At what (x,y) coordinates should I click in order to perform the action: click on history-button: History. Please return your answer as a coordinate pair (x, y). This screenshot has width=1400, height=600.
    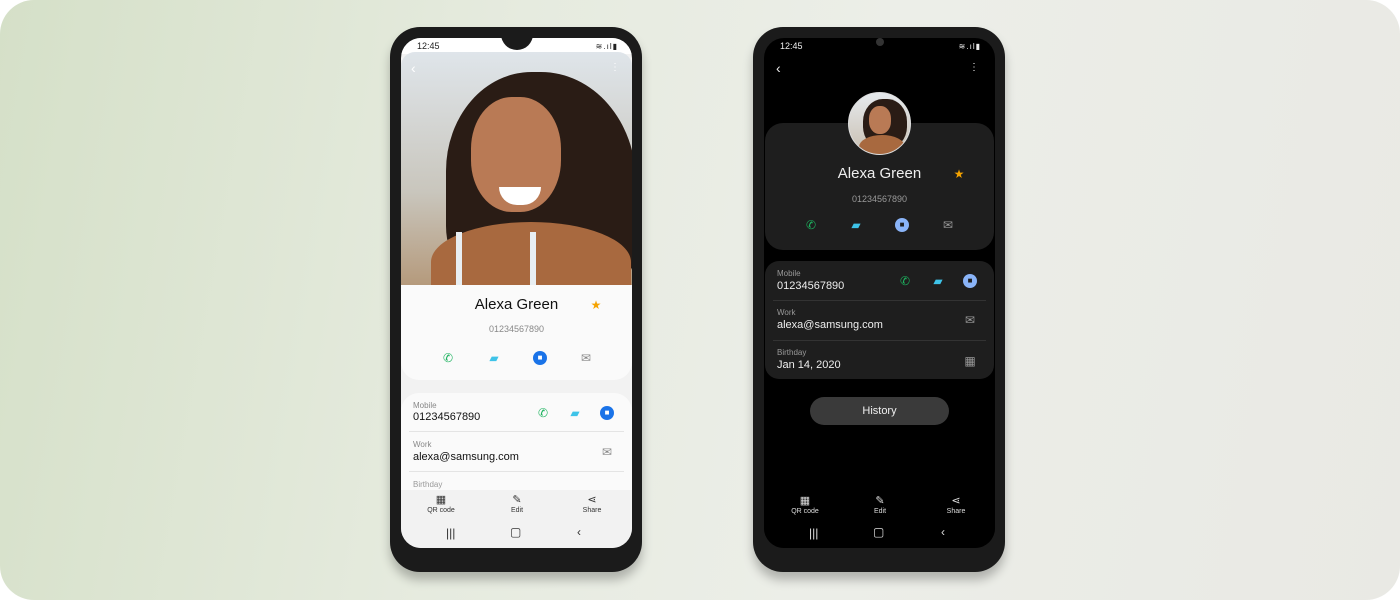
    Looking at the image, I should click on (879, 411).